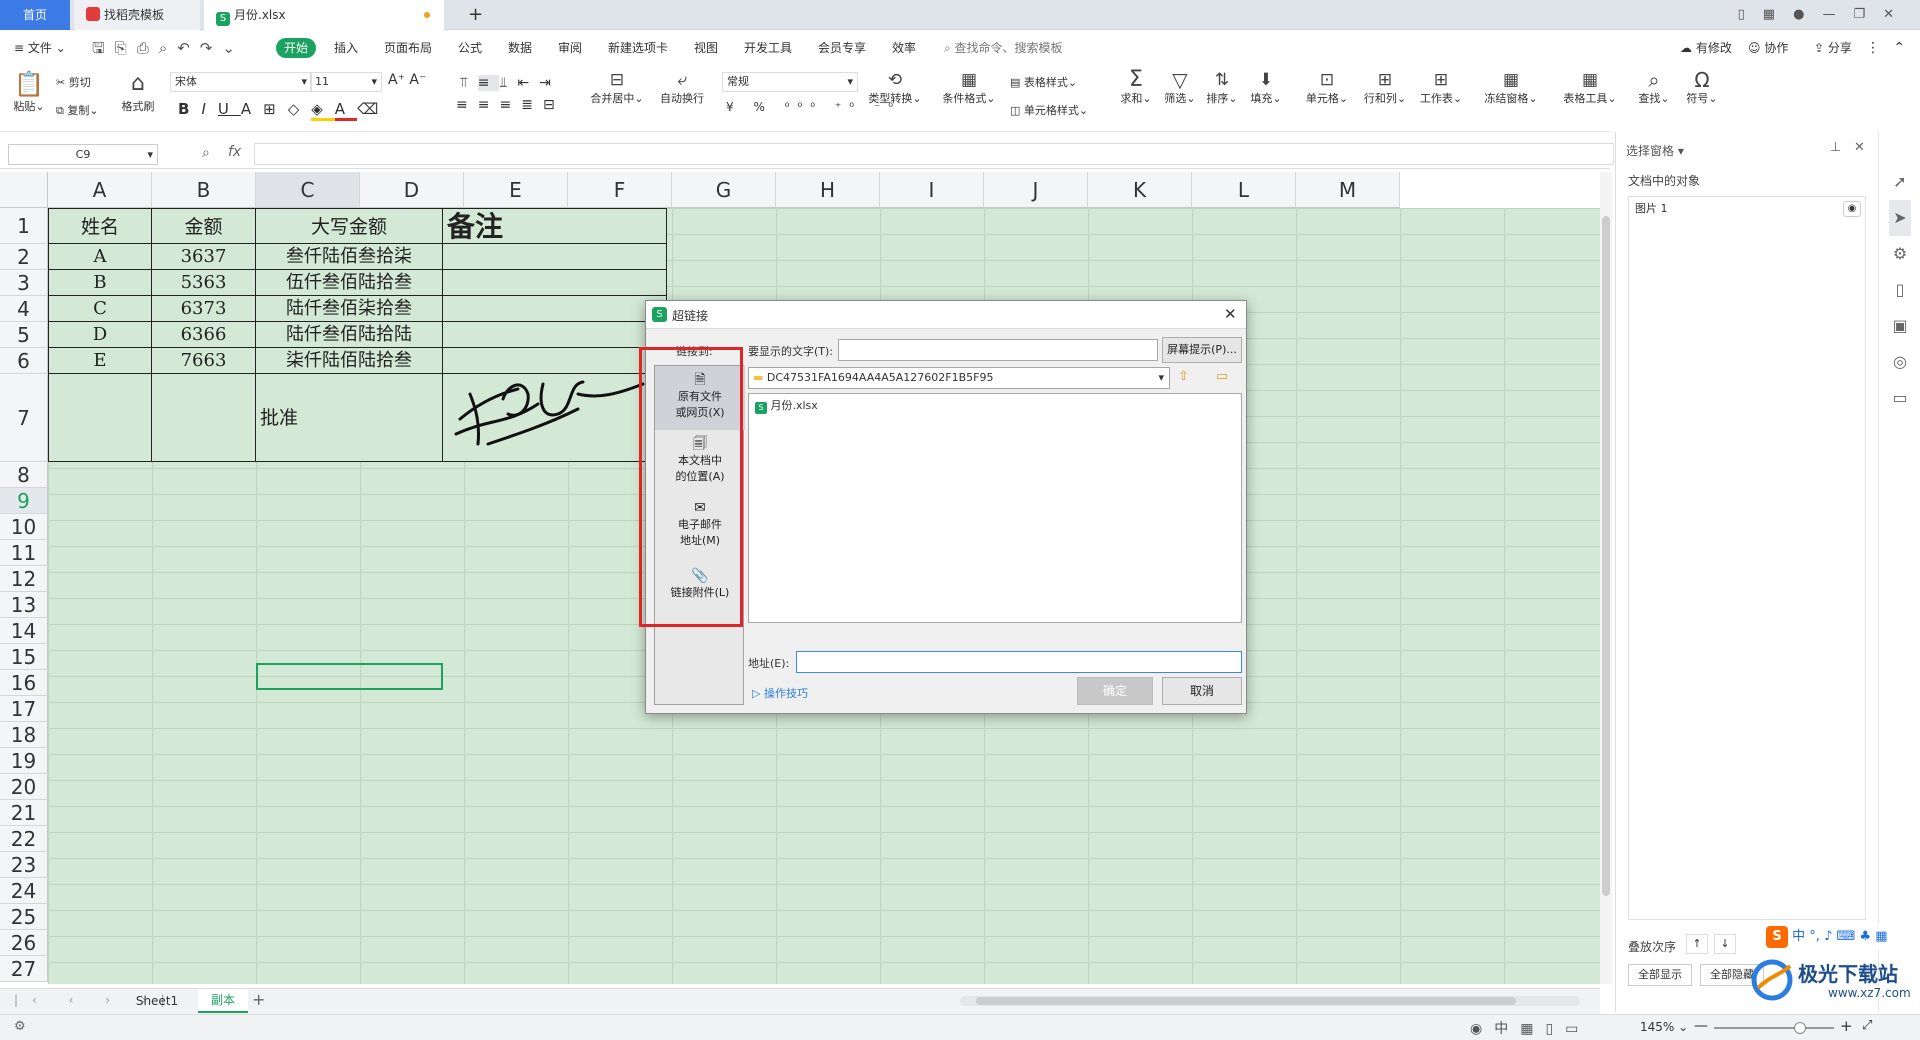  What do you see at coordinates (1900, 290) in the screenshot?
I see `tool-format-icon: ▯` at bounding box center [1900, 290].